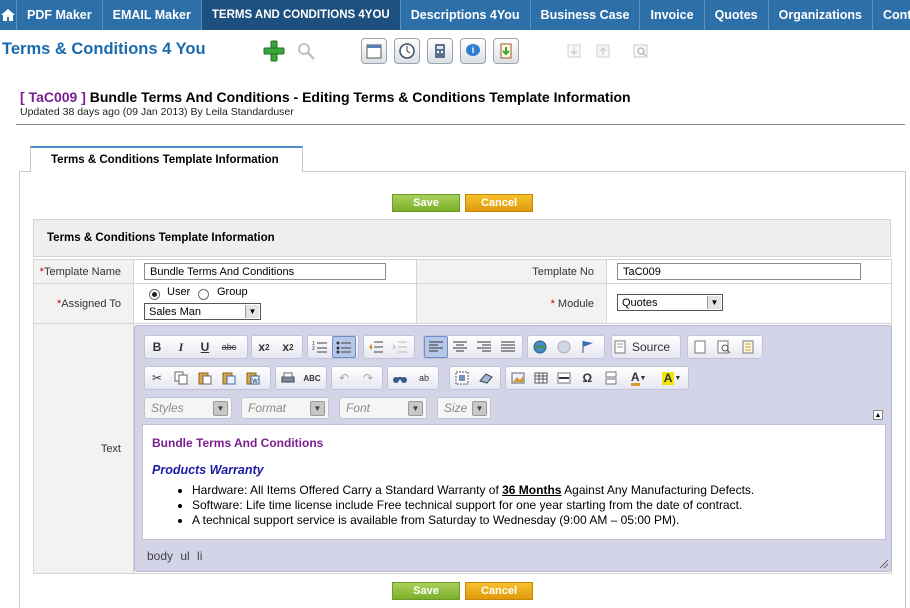 The image size is (910, 608). I want to click on unlink-icon, so click(564, 347).